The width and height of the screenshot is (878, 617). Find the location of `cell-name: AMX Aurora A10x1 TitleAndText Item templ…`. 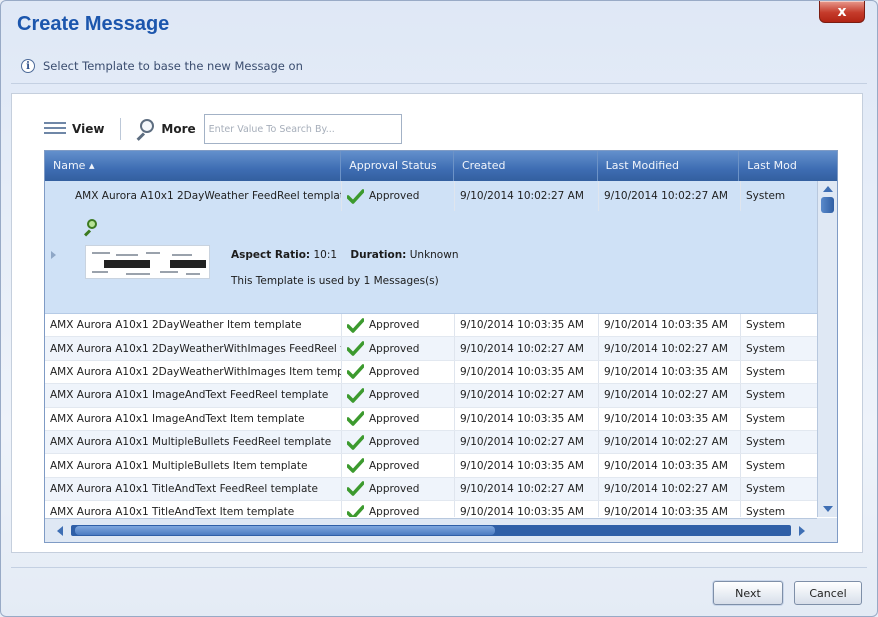

cell-name: AMX Aurora A10x1 TitleAndText Item templ… is located at coordinates (193, 509).